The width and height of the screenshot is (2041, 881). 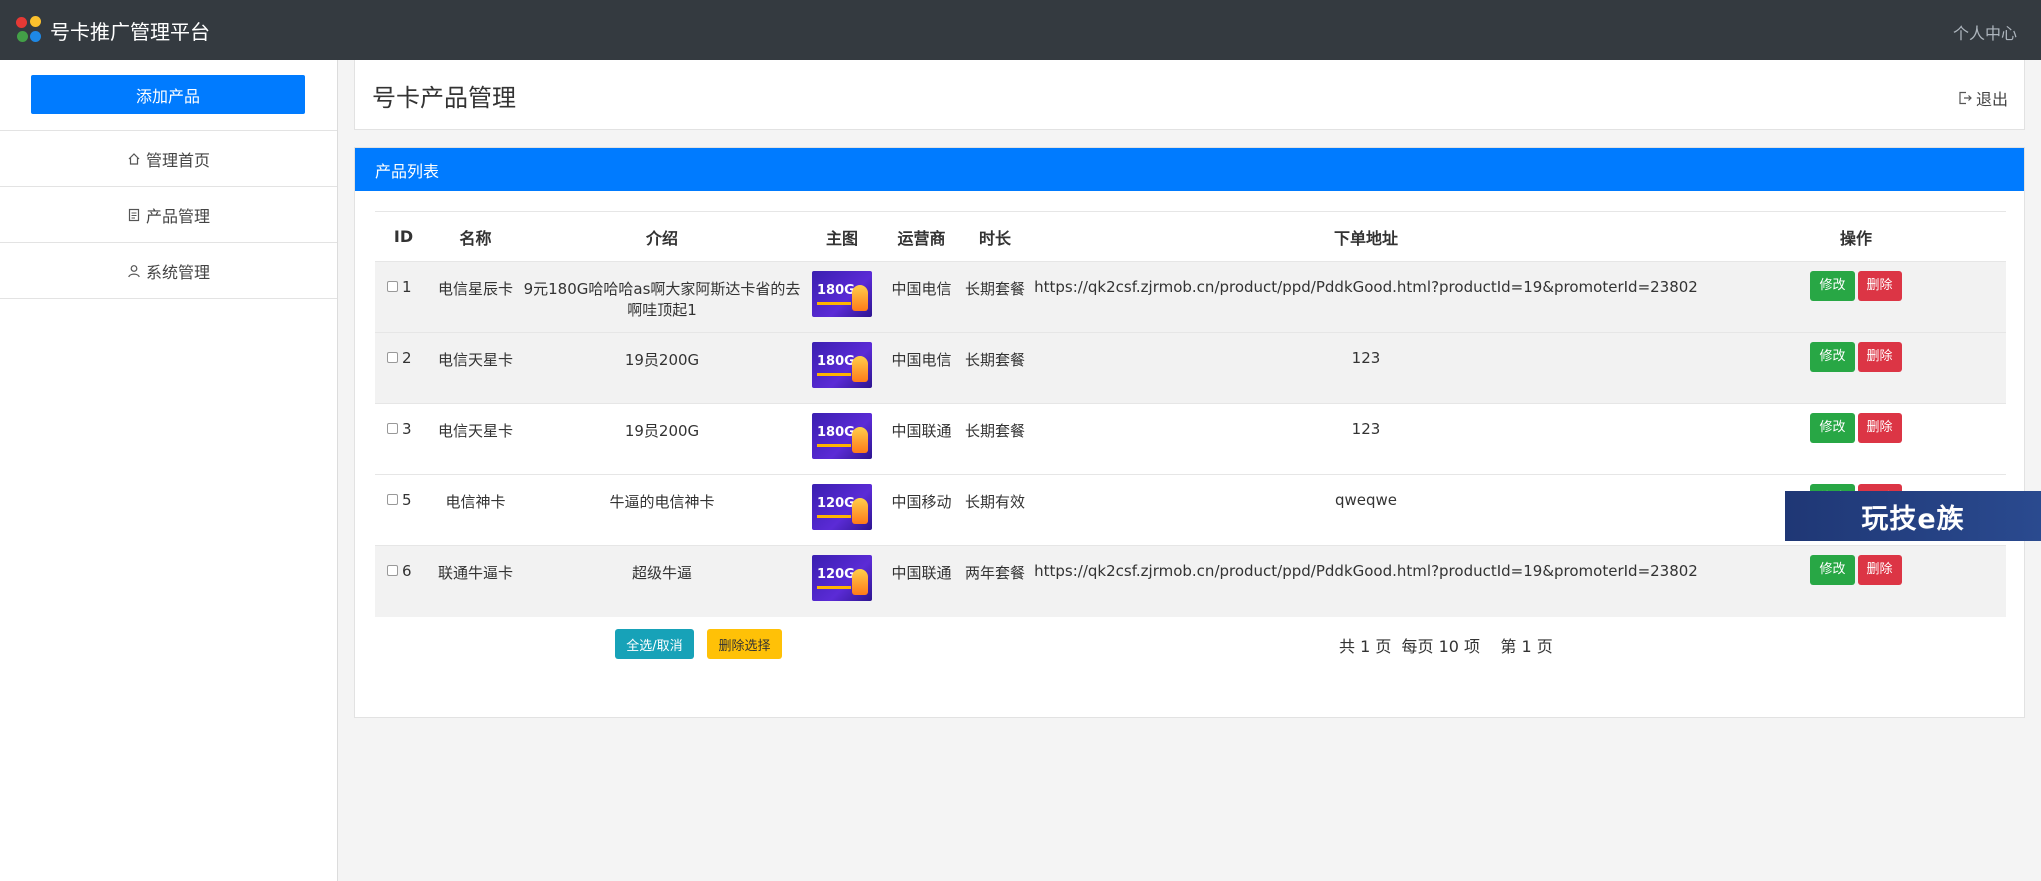 I want to click on sidebar-item-label: 系统管理, so click(x=177, y=272).